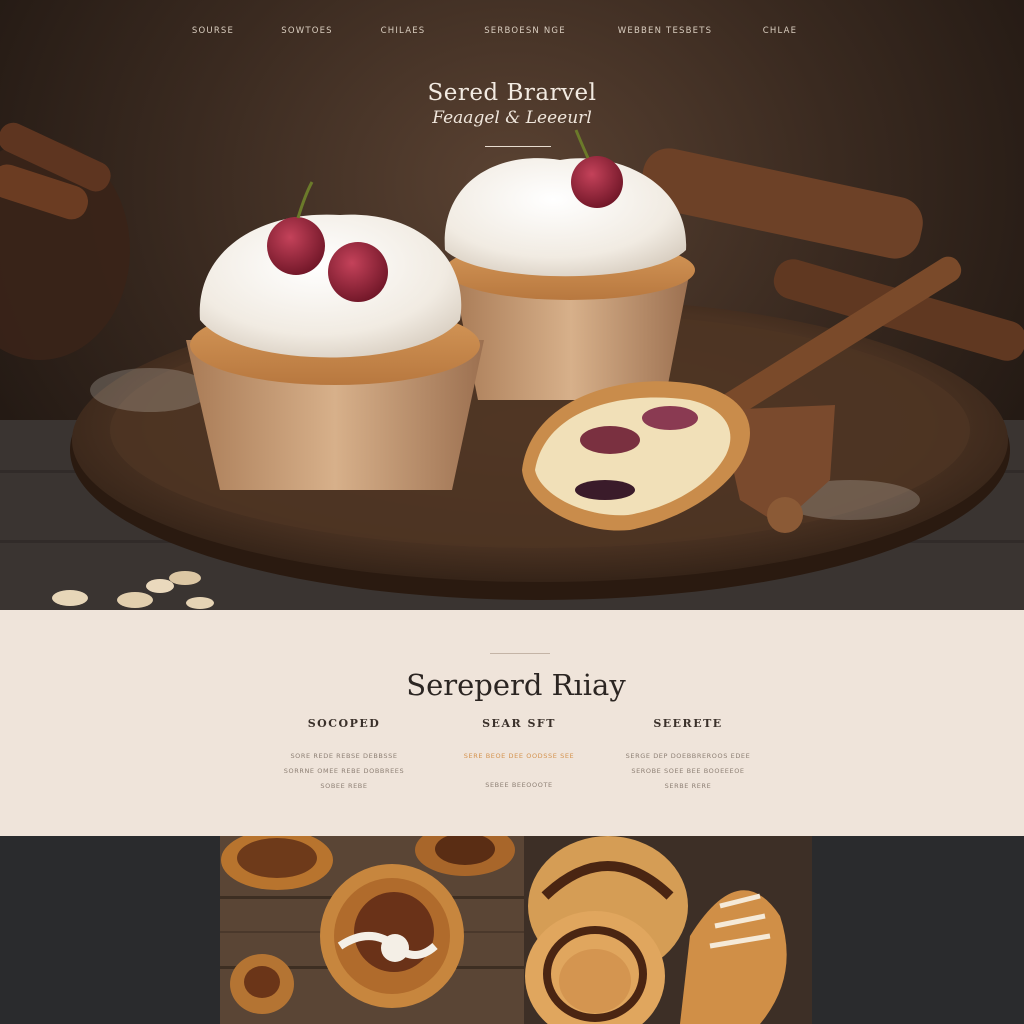 The width and height of the screenshot is (1024, 1024). What do you see at coordinates (403, 31) in the screenshot?
I see `nav-item-3: CHILAES` at bounding box center [403, 31].